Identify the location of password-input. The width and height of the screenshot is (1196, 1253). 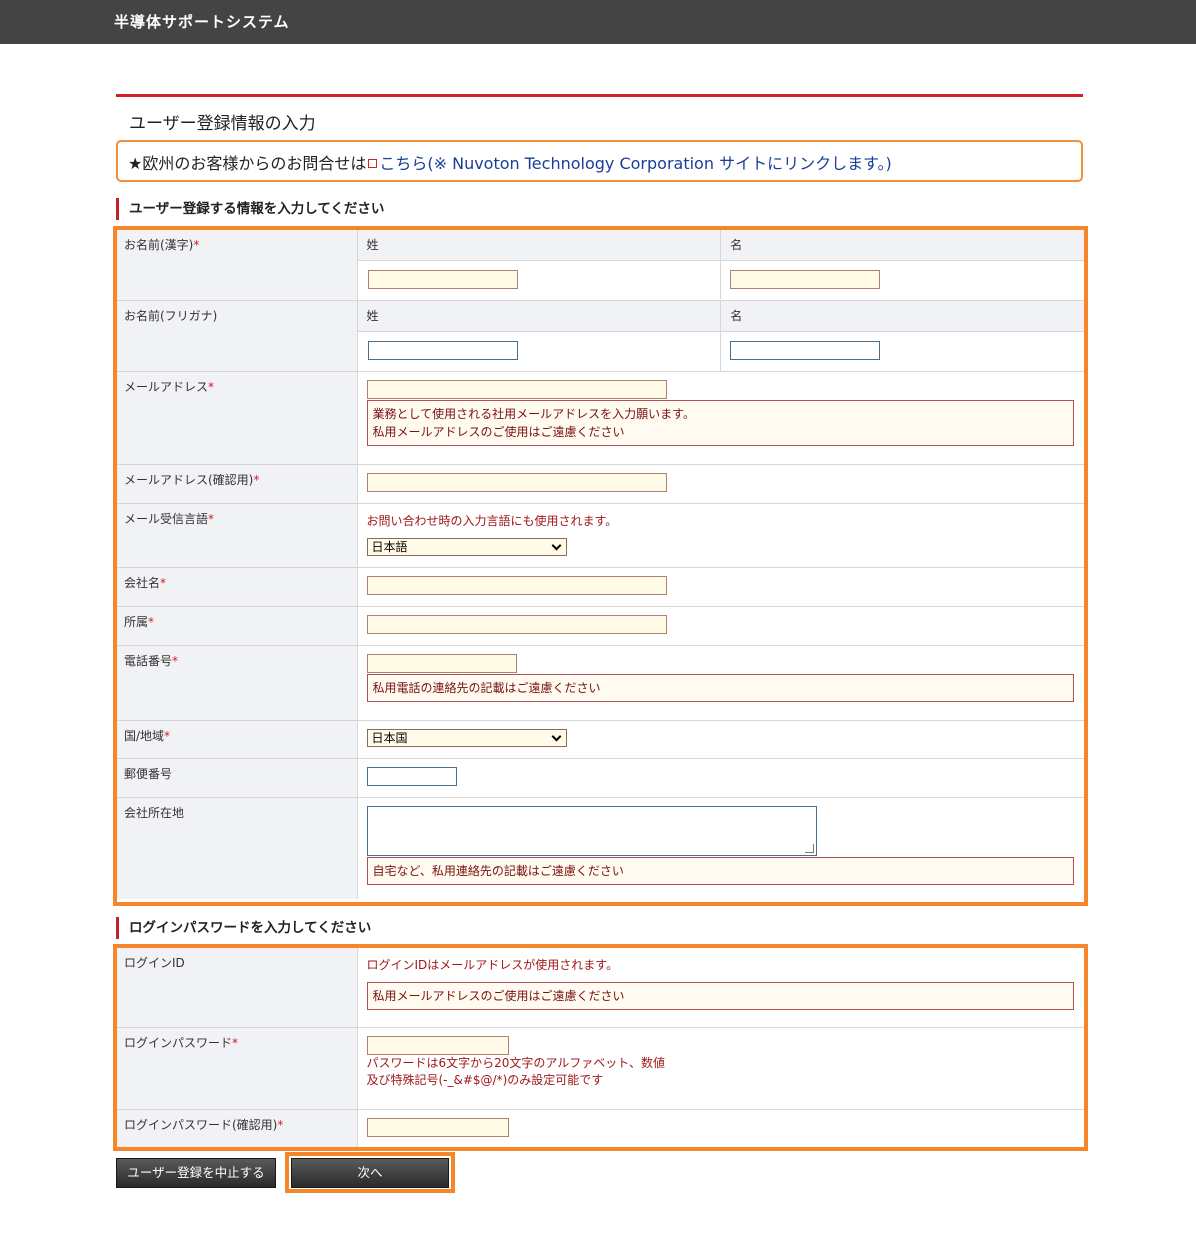
(437, 1045).